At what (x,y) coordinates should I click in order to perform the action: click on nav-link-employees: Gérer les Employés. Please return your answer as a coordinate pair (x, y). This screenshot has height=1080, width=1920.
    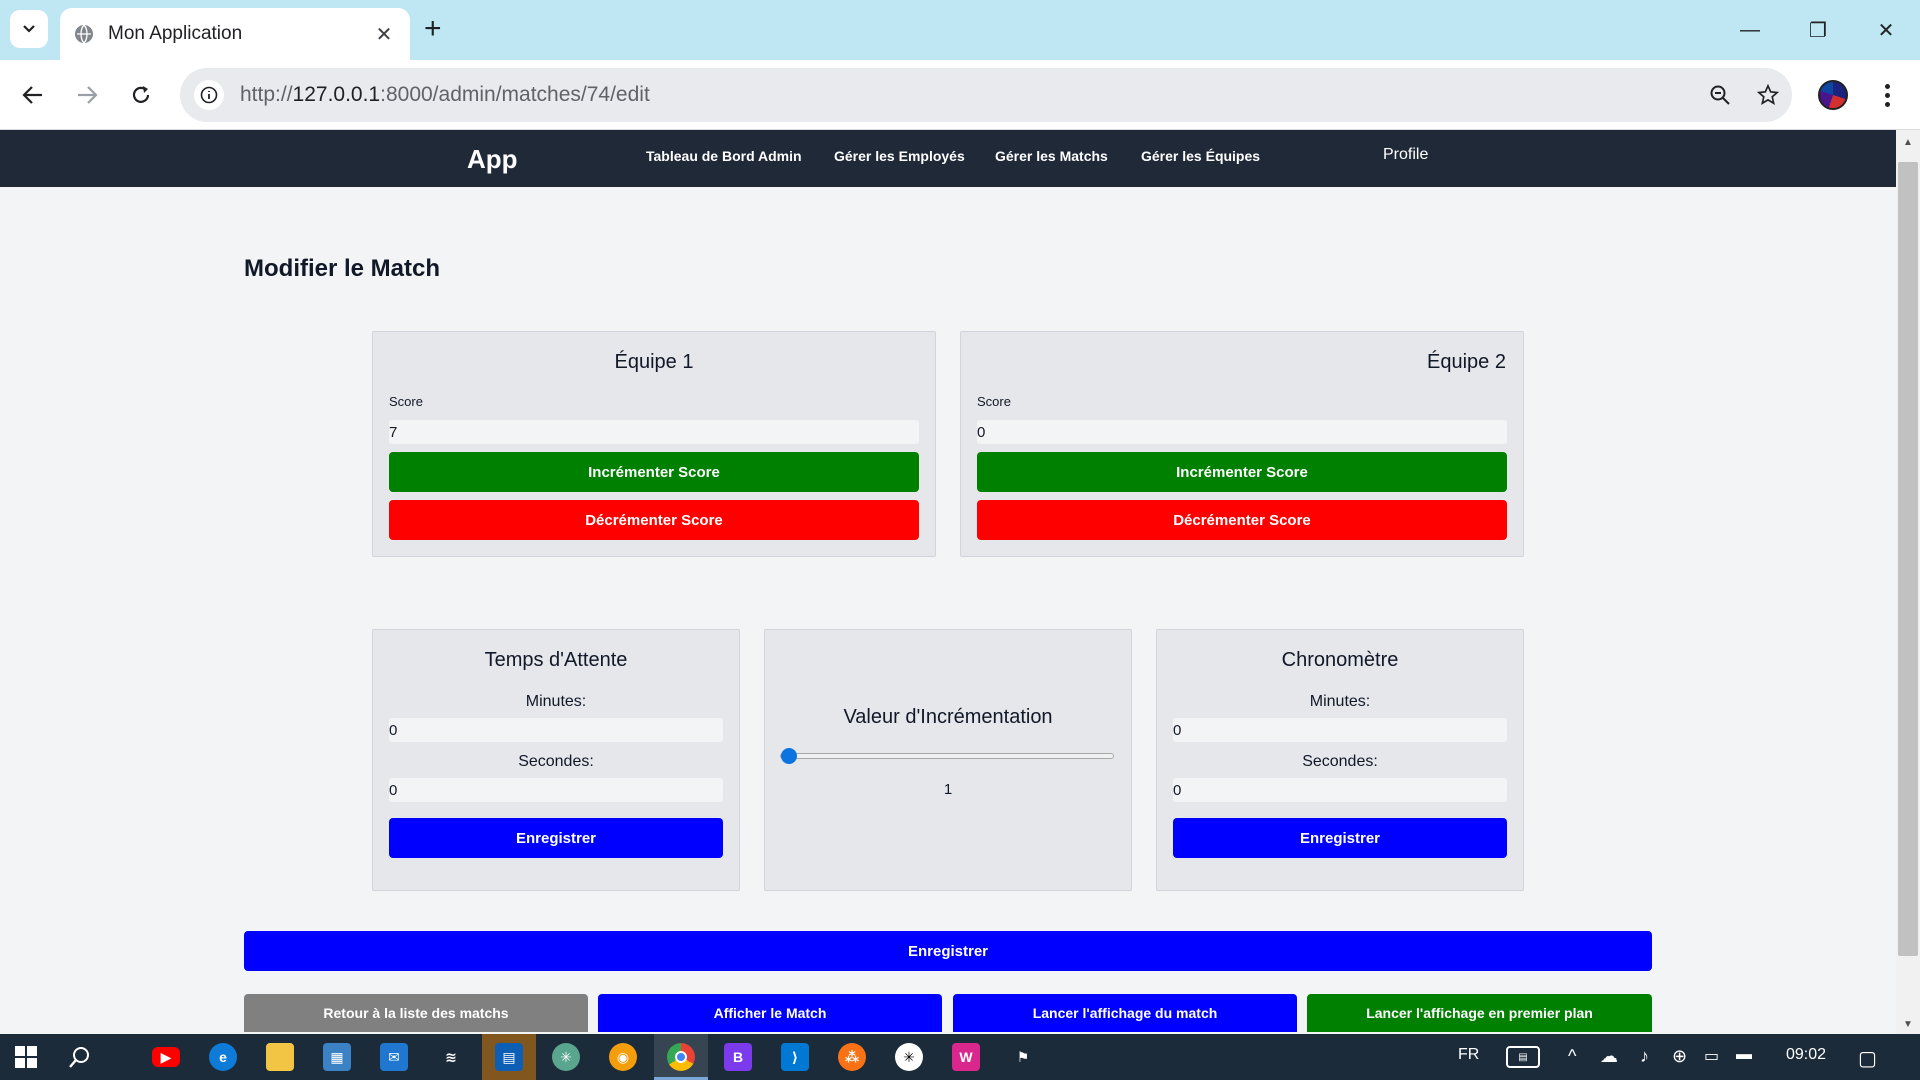
    Looking at the image, I should click on (899, 156).